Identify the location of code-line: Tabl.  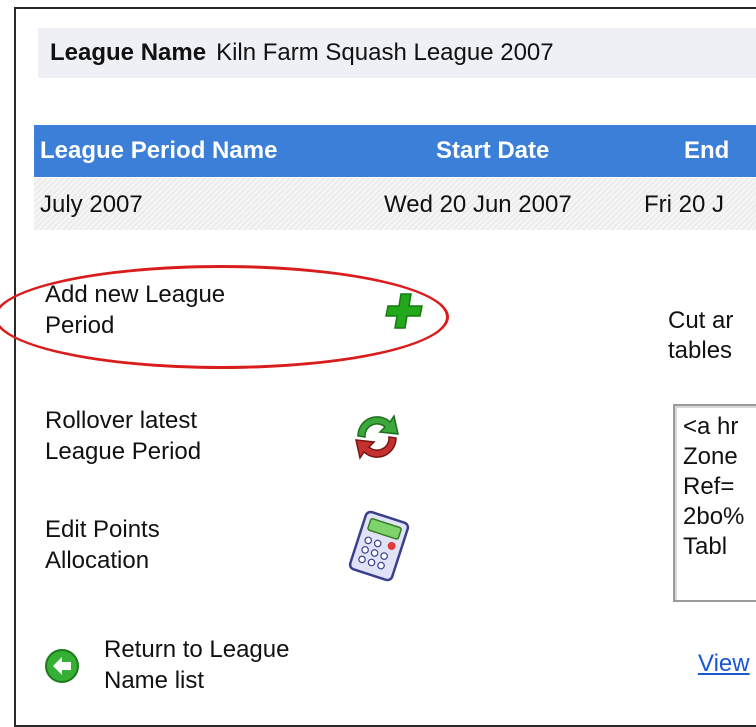
(705, 546).